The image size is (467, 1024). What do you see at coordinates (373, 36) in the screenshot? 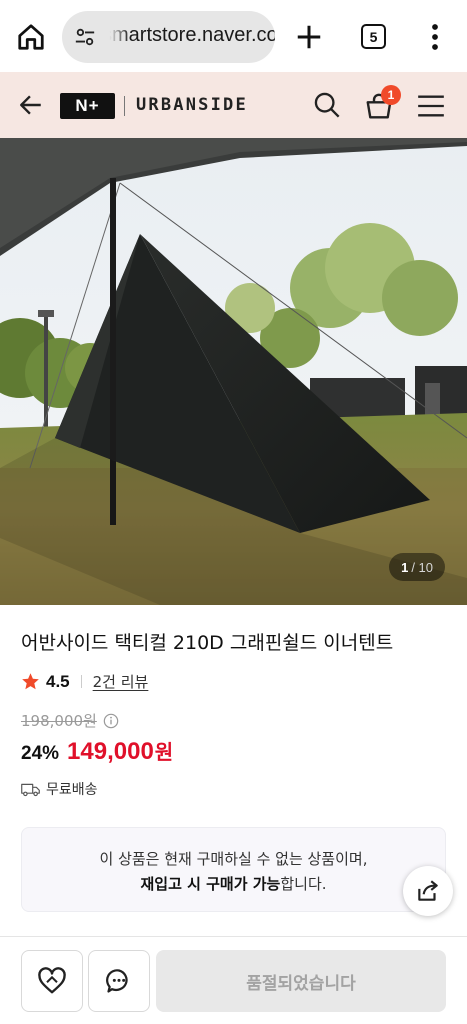
I see `tabs-icon: 5` at bounding box center [373, 36].